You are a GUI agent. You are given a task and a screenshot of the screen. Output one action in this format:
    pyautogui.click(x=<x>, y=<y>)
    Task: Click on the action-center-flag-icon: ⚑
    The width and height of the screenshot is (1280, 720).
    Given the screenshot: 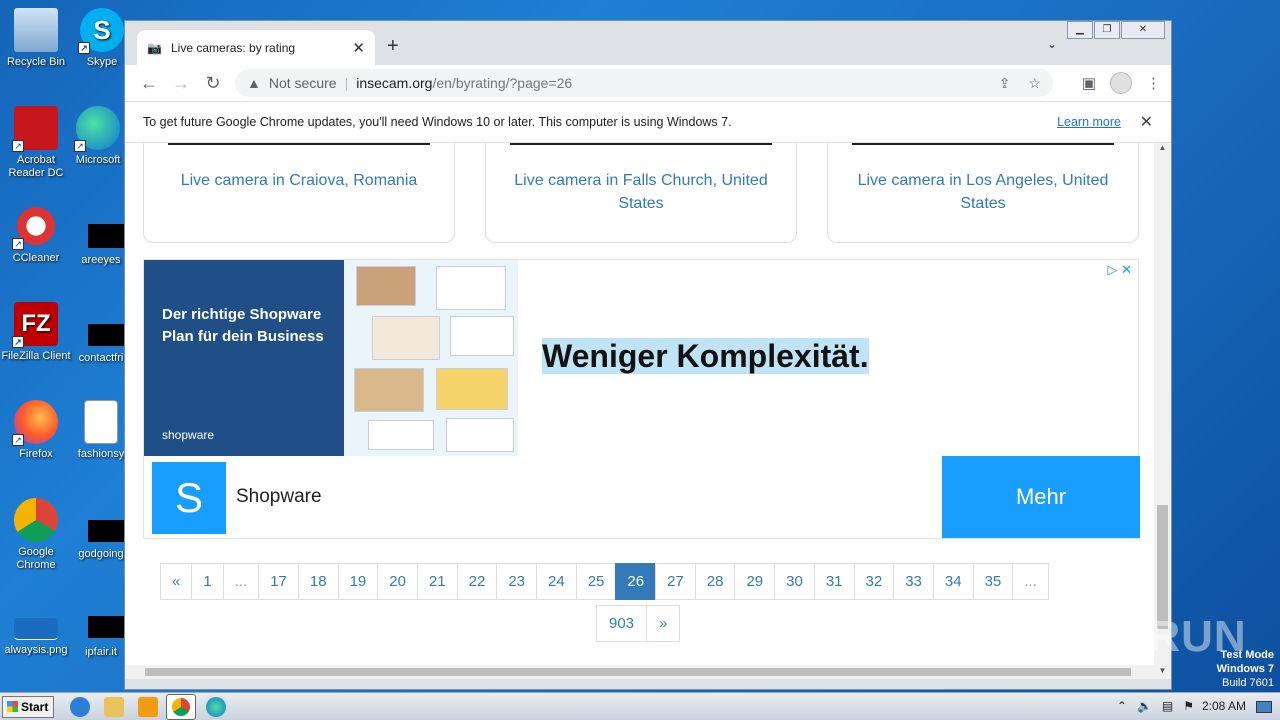 What is the action you would take?
    pyautogui.click(x=1188, y=706)
    